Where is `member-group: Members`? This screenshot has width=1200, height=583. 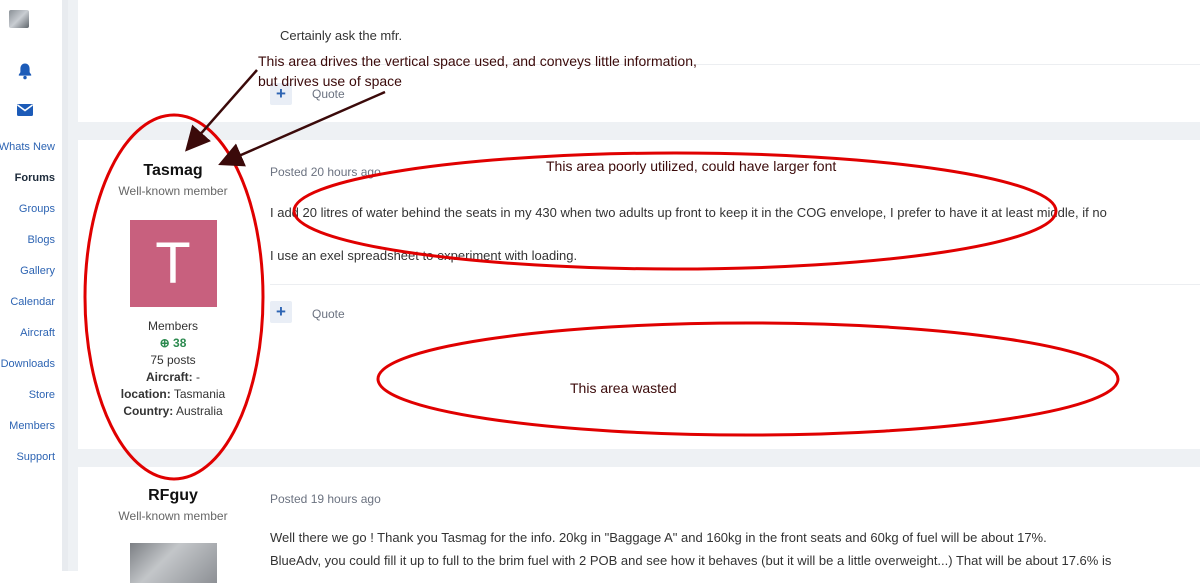
member-group: Members is located at coordinates (172, 326).